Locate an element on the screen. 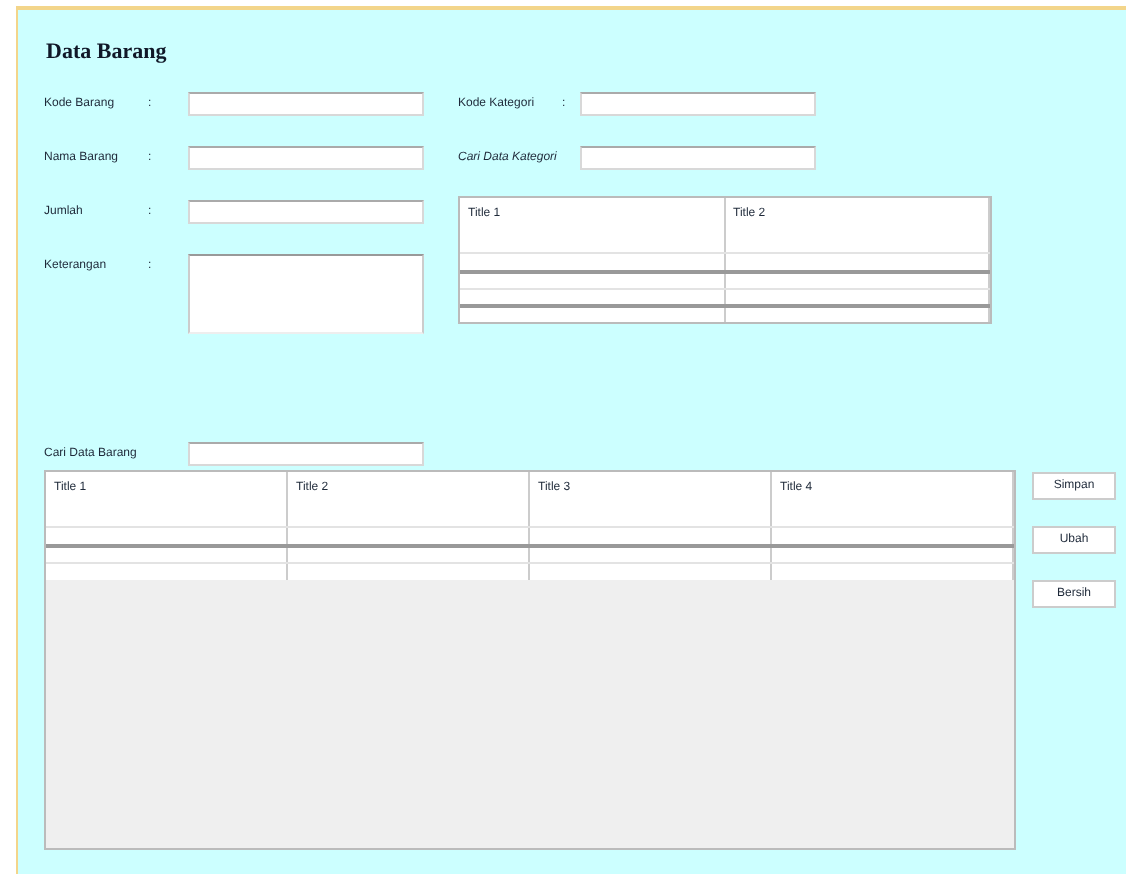 The height and width of the screenshot is (874, 1126). form-title: Data Barang is located at coordinates (106, 52).